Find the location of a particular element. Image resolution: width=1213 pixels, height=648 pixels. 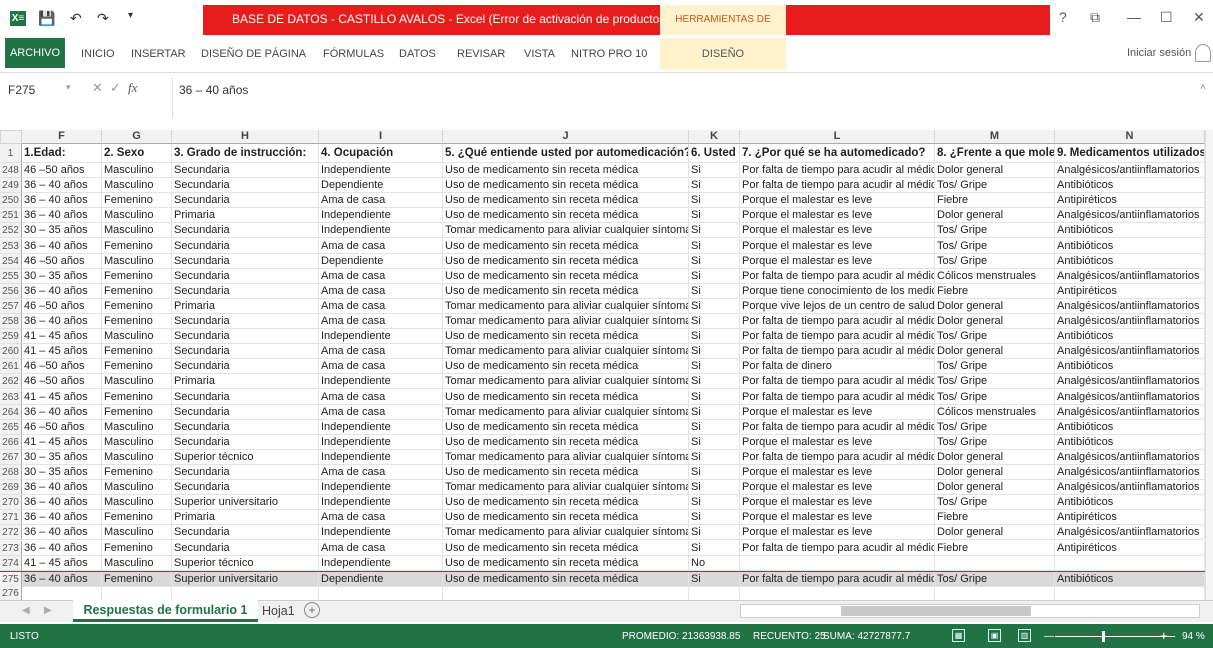

zoom-in-icon: + is located at coordinates (1164, 635).